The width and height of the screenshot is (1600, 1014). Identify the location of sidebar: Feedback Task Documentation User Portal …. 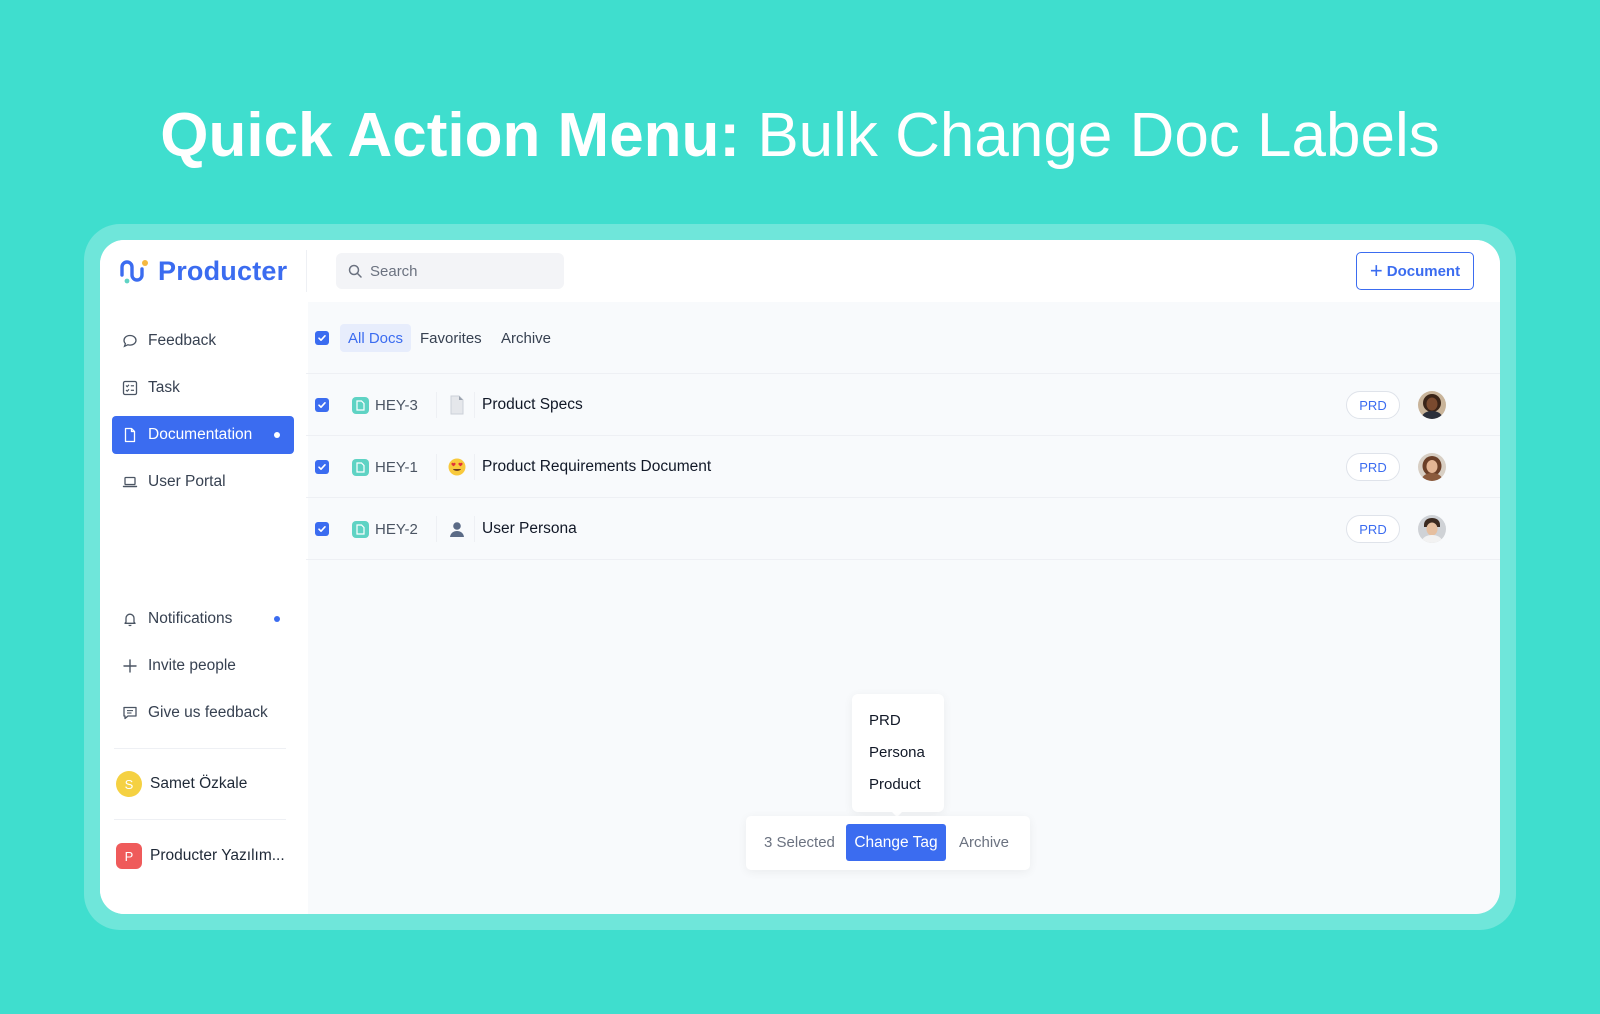
(204, 608).